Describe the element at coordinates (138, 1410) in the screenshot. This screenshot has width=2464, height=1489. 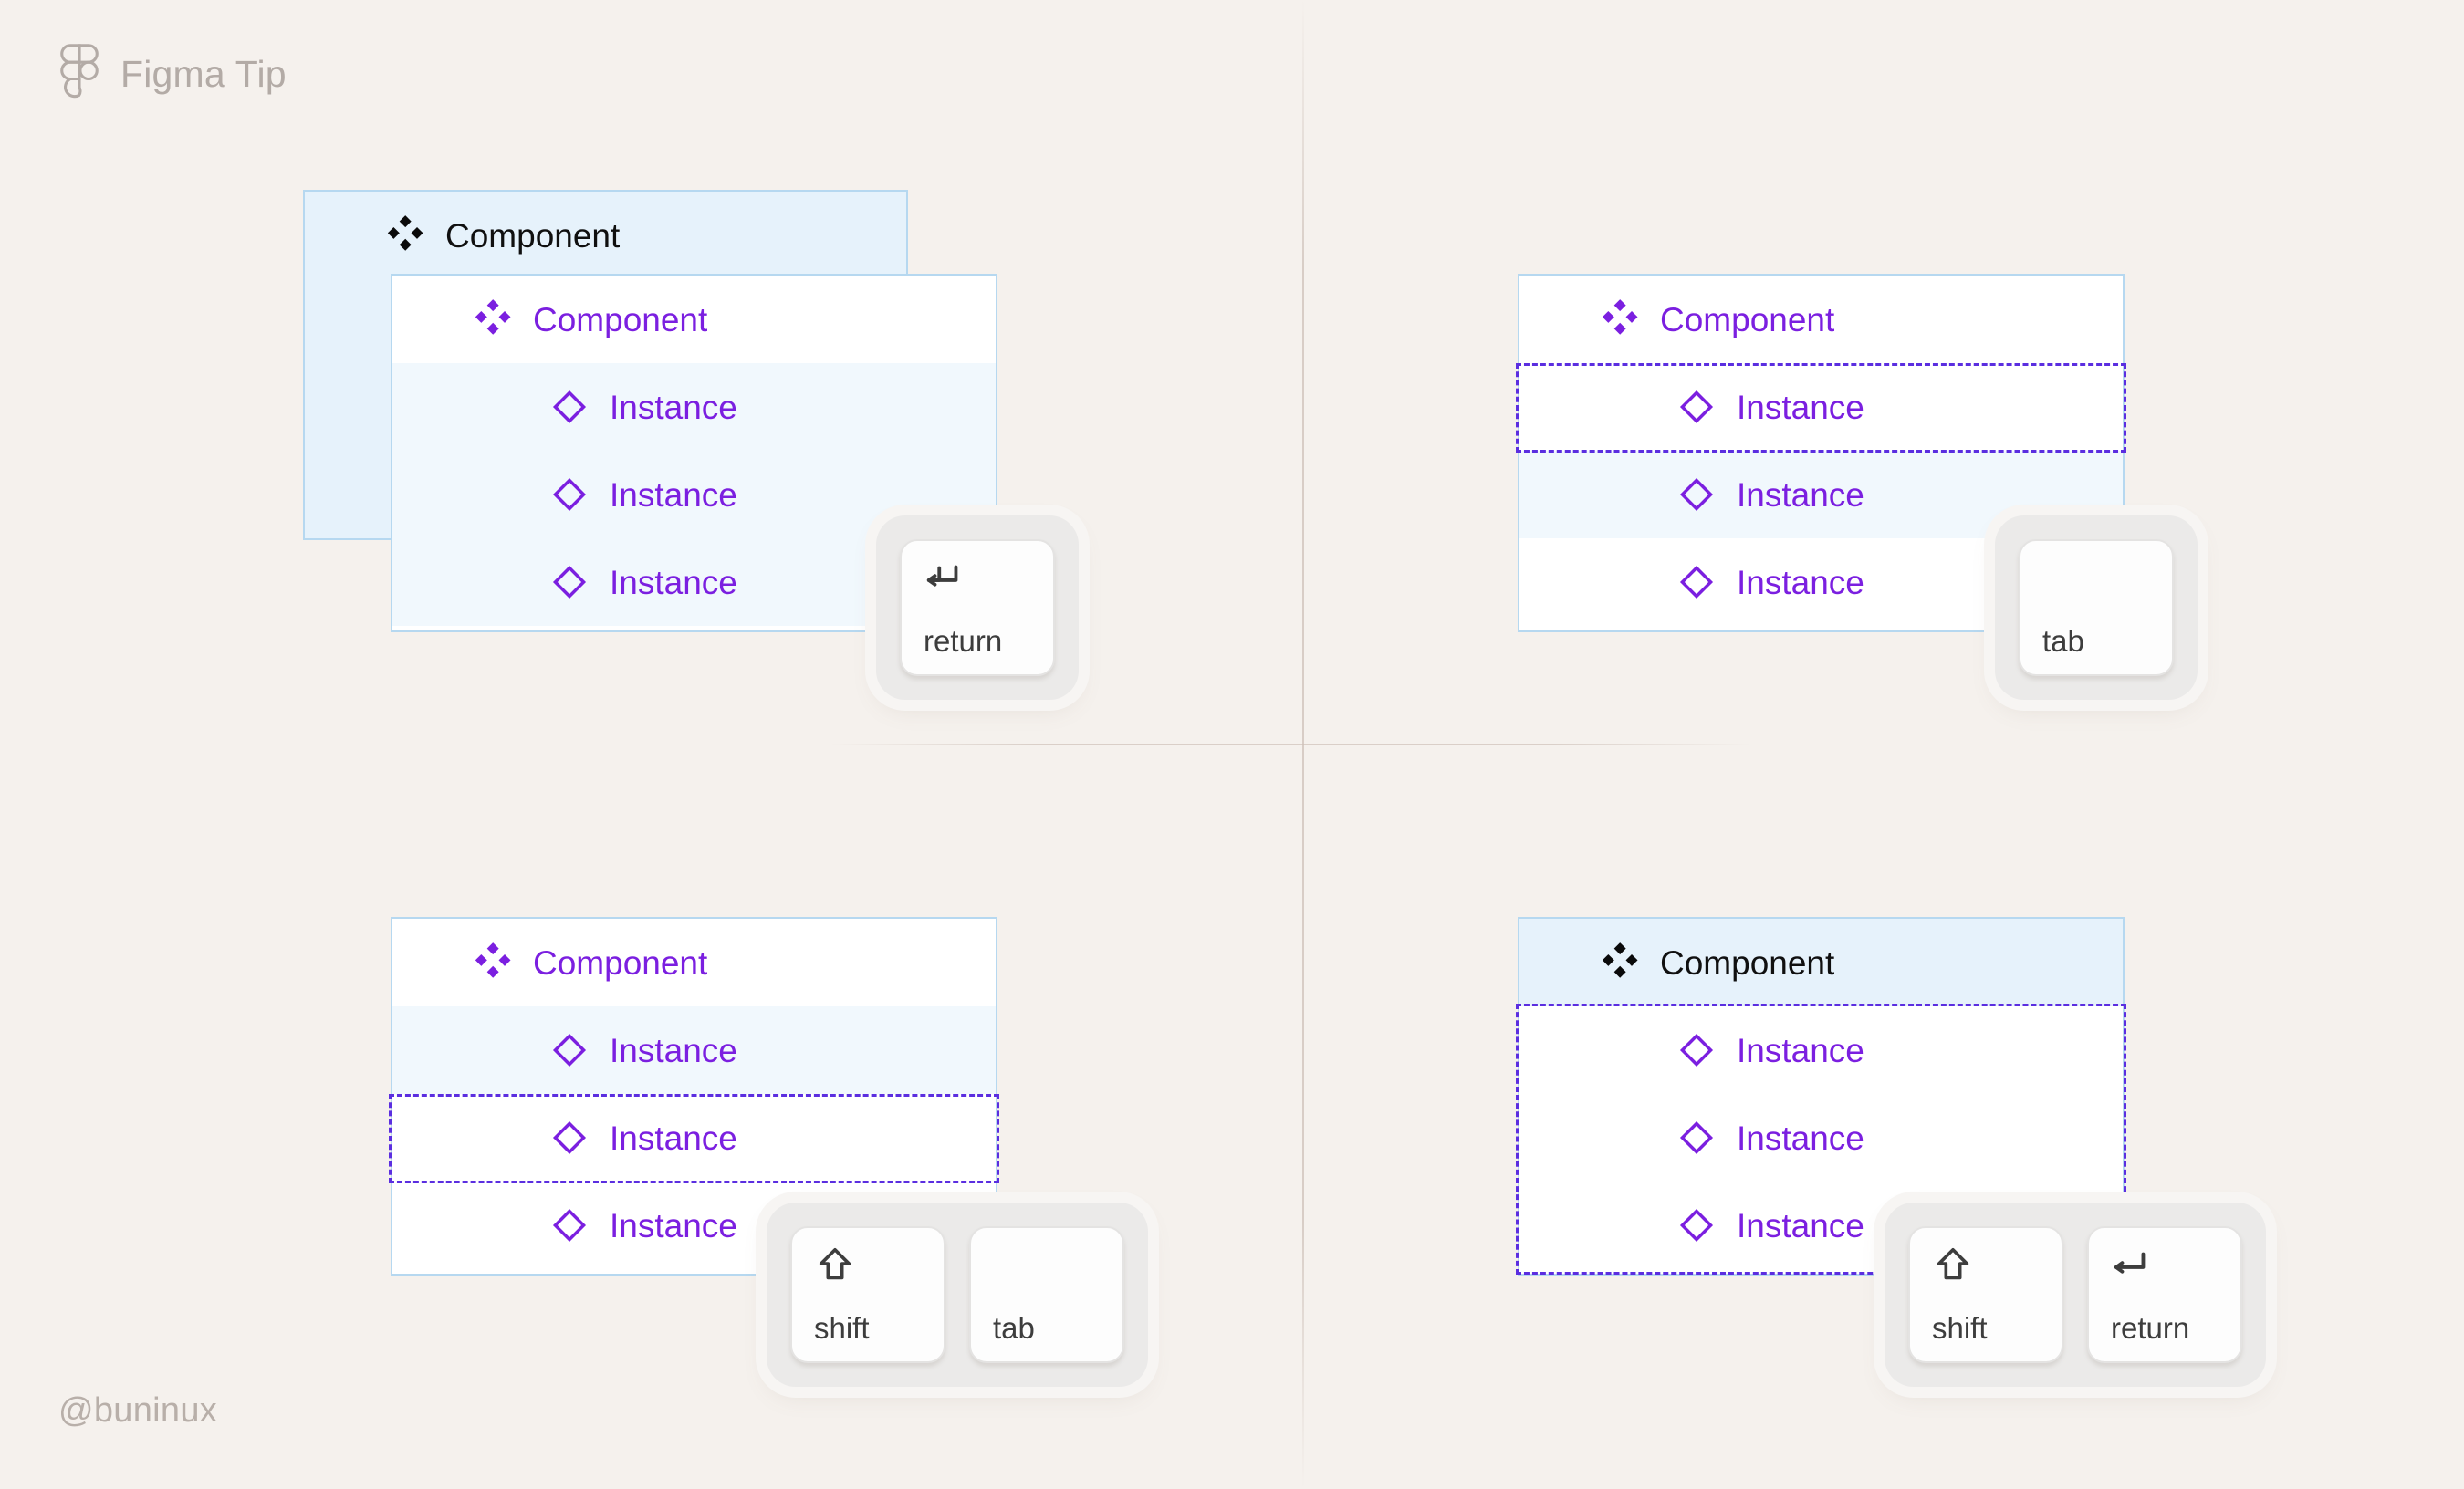
I see `watermark: @buninux` at that location.